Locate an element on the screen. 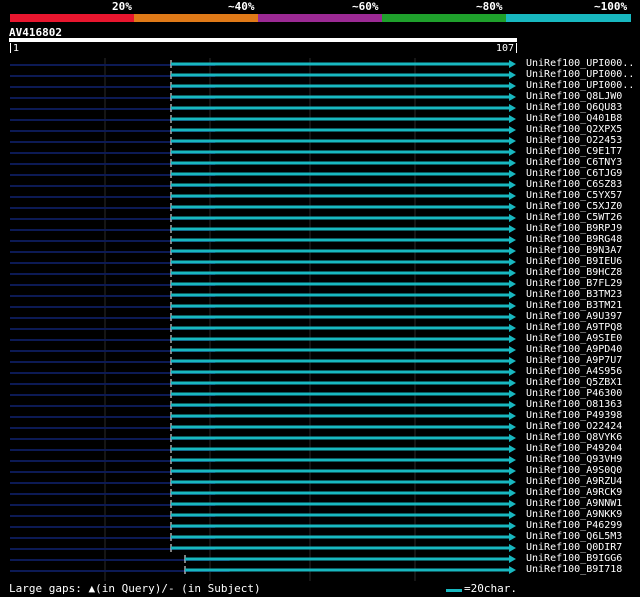 Image resolution: width=640 pixels, height=597 pixels. hit-label-link: UniRef100_B9RG48 is located at coordinates (574, 239).